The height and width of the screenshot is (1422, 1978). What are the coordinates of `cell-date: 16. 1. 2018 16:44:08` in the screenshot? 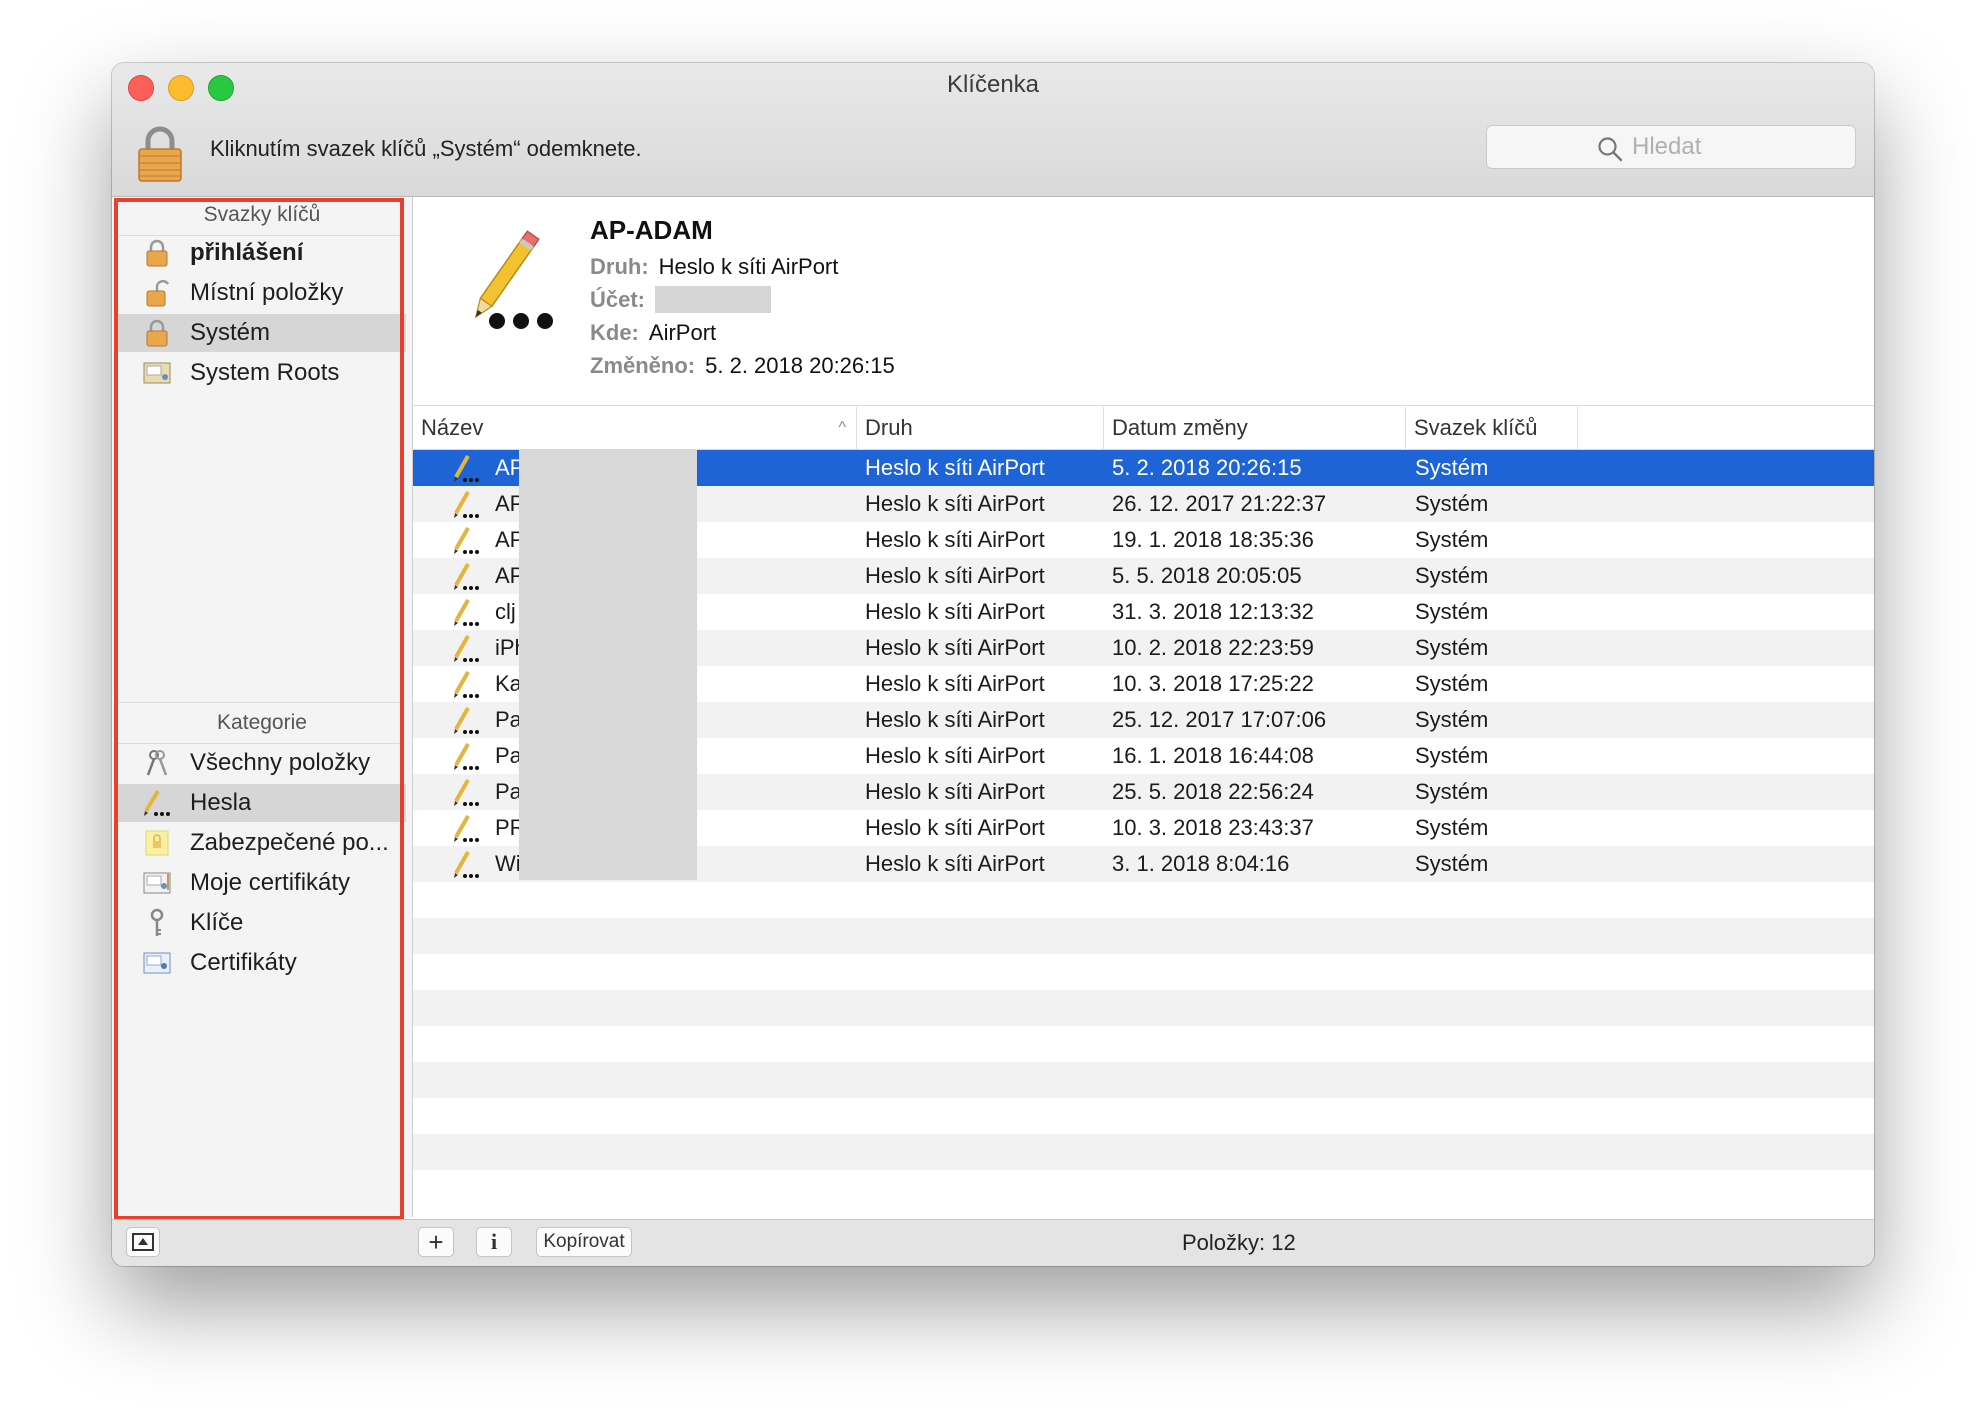 It's located at (1213, 755).